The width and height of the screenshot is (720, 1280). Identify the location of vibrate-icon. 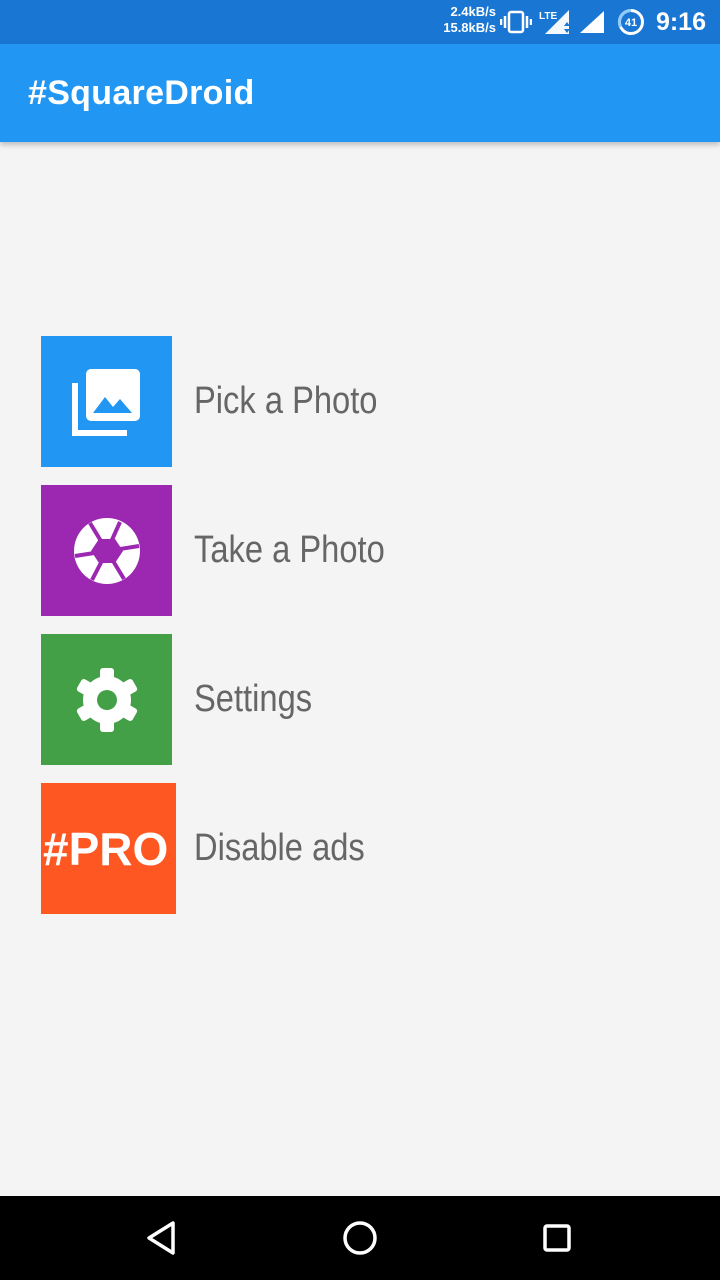
(516, 22).